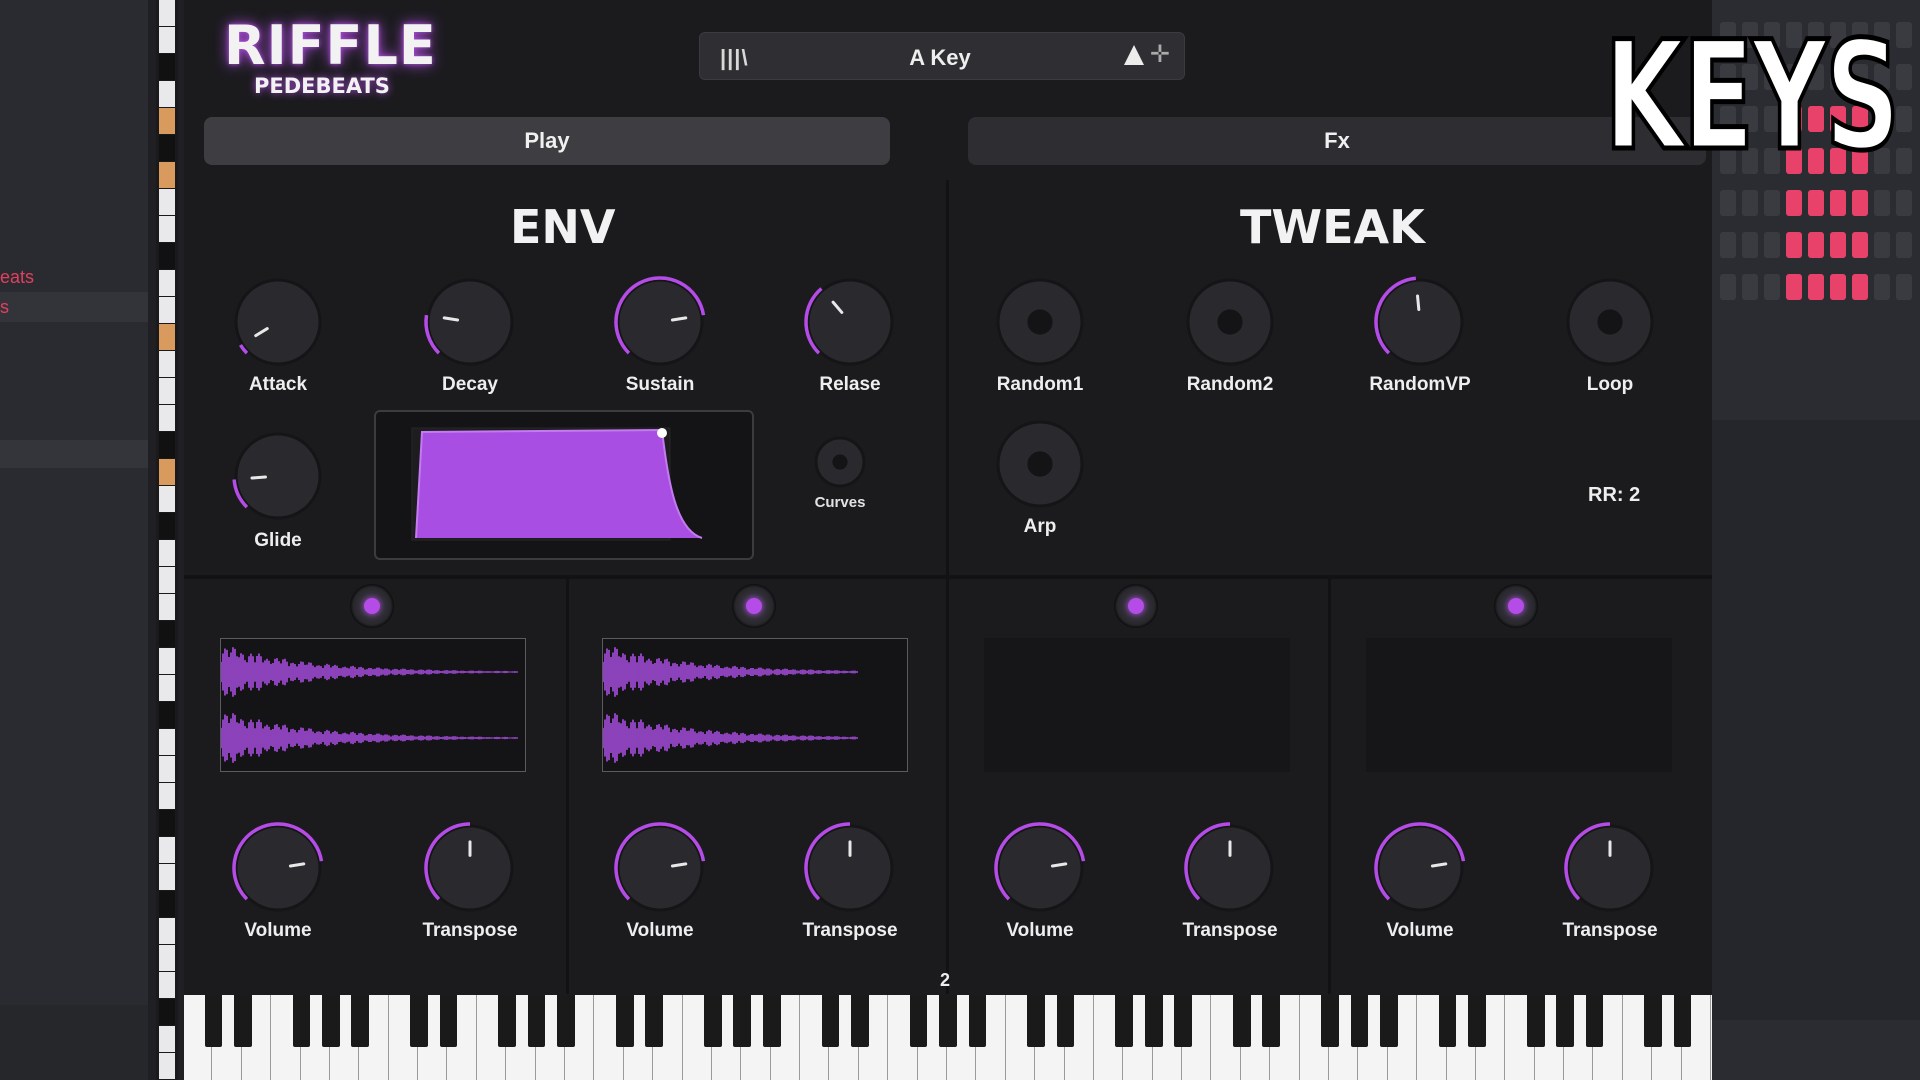 The image size is (1920, 1080). I want to click on layer3-volume-knob, so click(1040, 868).